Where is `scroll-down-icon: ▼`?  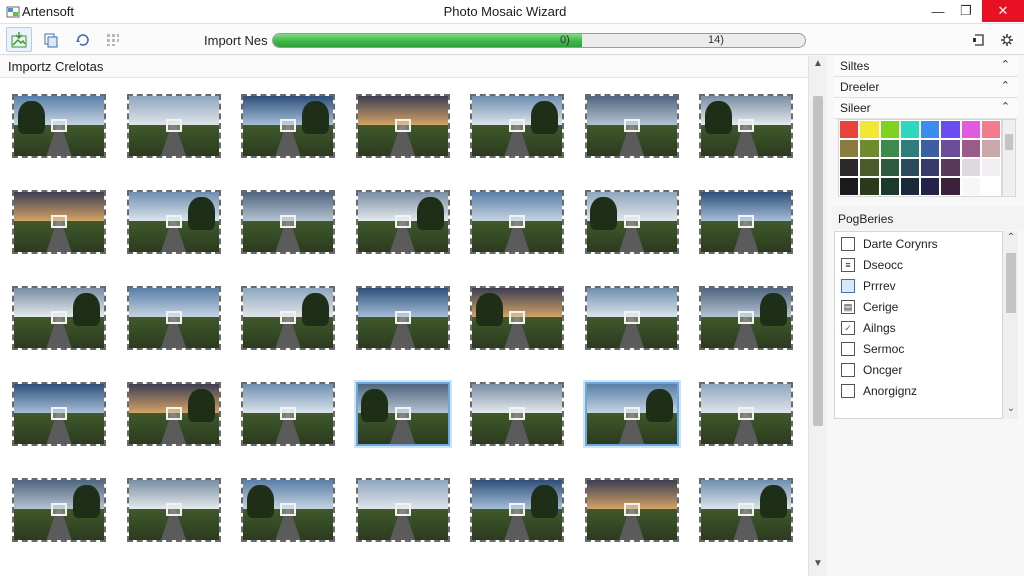 scroll-down-icon: ▼ is located at coordinates (818, 566).